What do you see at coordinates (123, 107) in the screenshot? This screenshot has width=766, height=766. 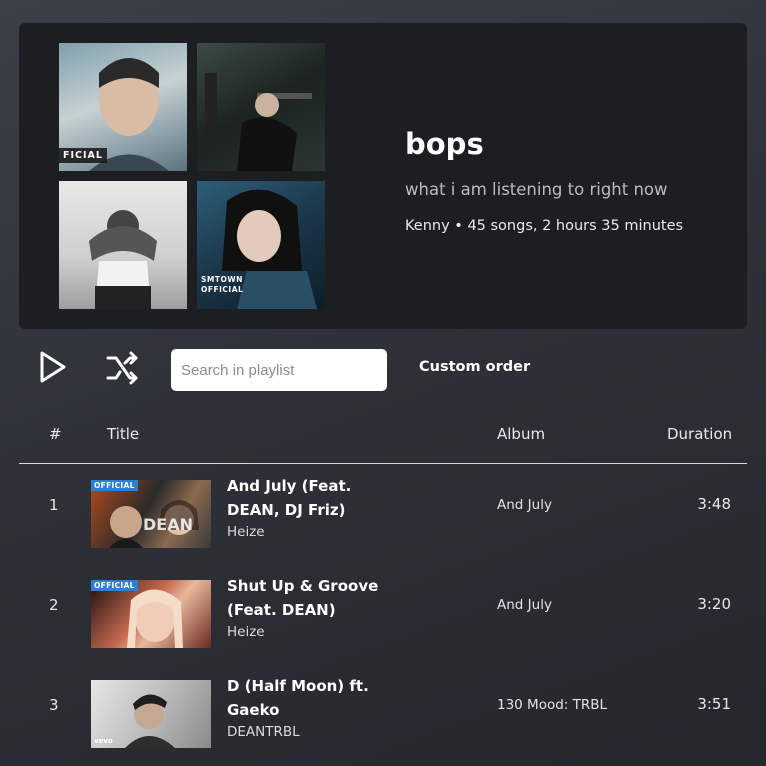 I see `cover-art-1: FICIAL` at bounding box center [123, 107].